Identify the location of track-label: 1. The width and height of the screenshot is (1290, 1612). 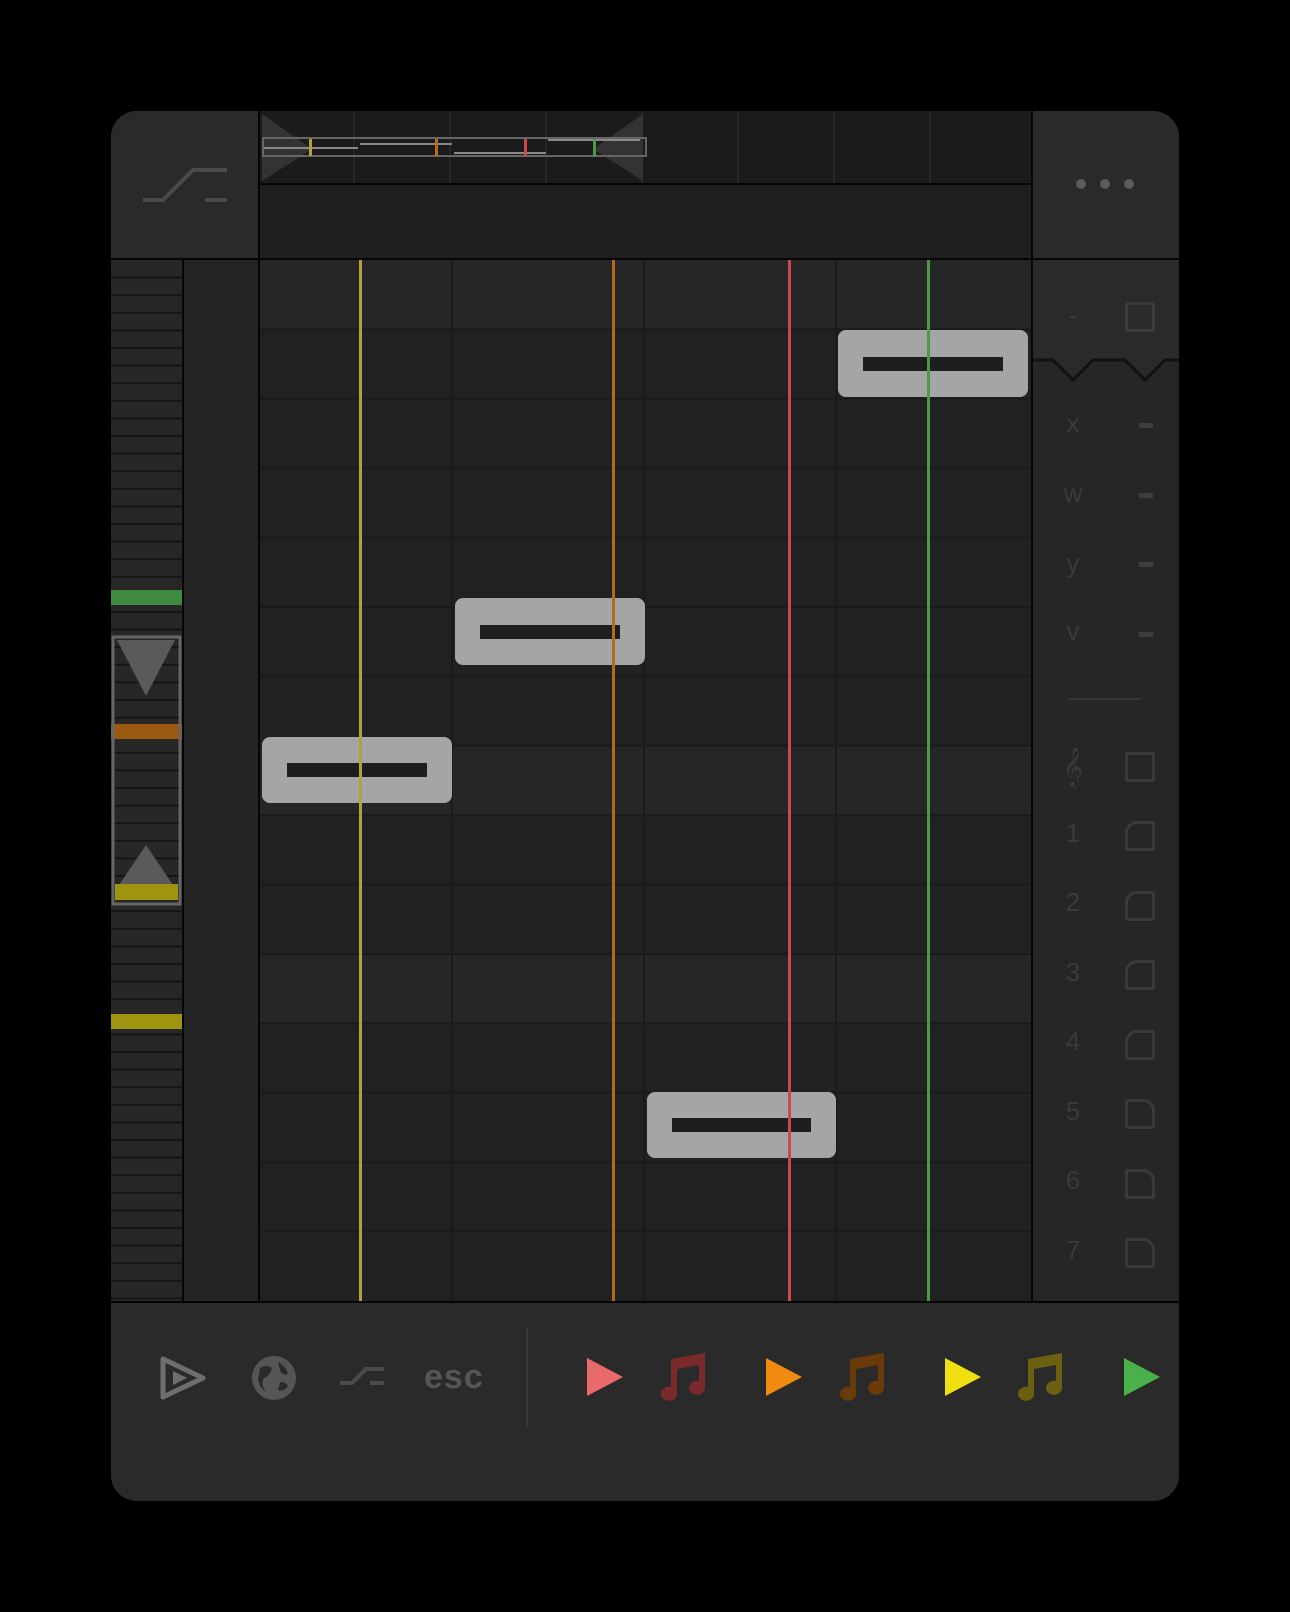
(1073, 833).